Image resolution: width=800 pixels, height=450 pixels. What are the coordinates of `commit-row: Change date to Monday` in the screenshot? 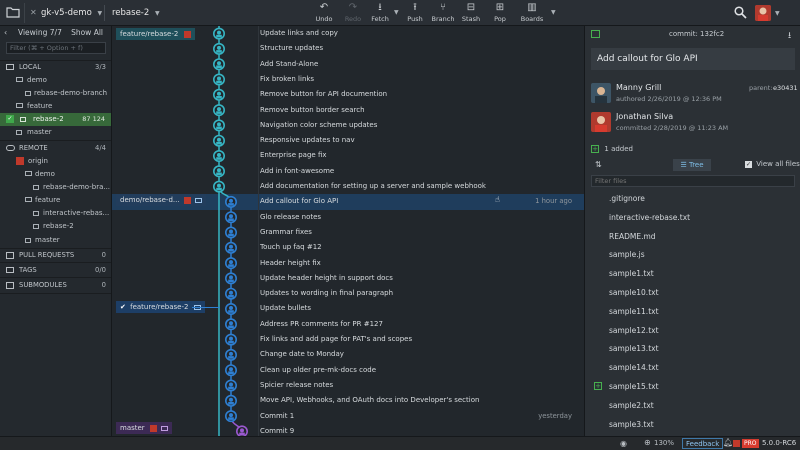 It's located at (348, 354).